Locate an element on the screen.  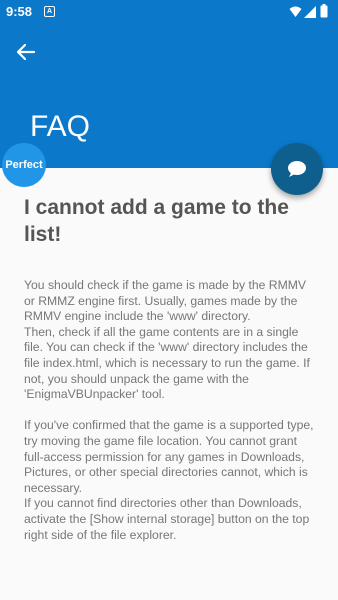
battery-icon is located at coordinates (324, 13).